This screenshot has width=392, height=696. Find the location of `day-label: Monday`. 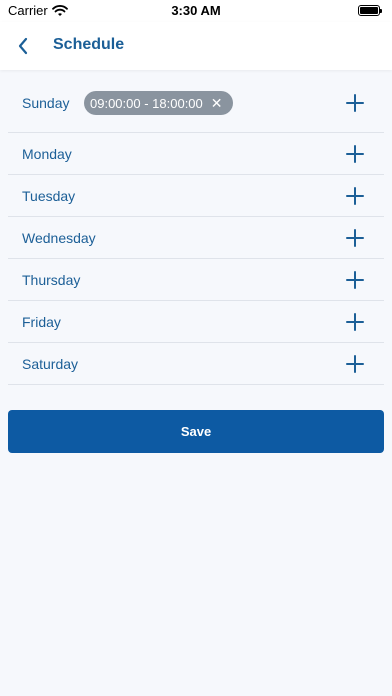

day-label: Monday is located at coordinates (47, 153).